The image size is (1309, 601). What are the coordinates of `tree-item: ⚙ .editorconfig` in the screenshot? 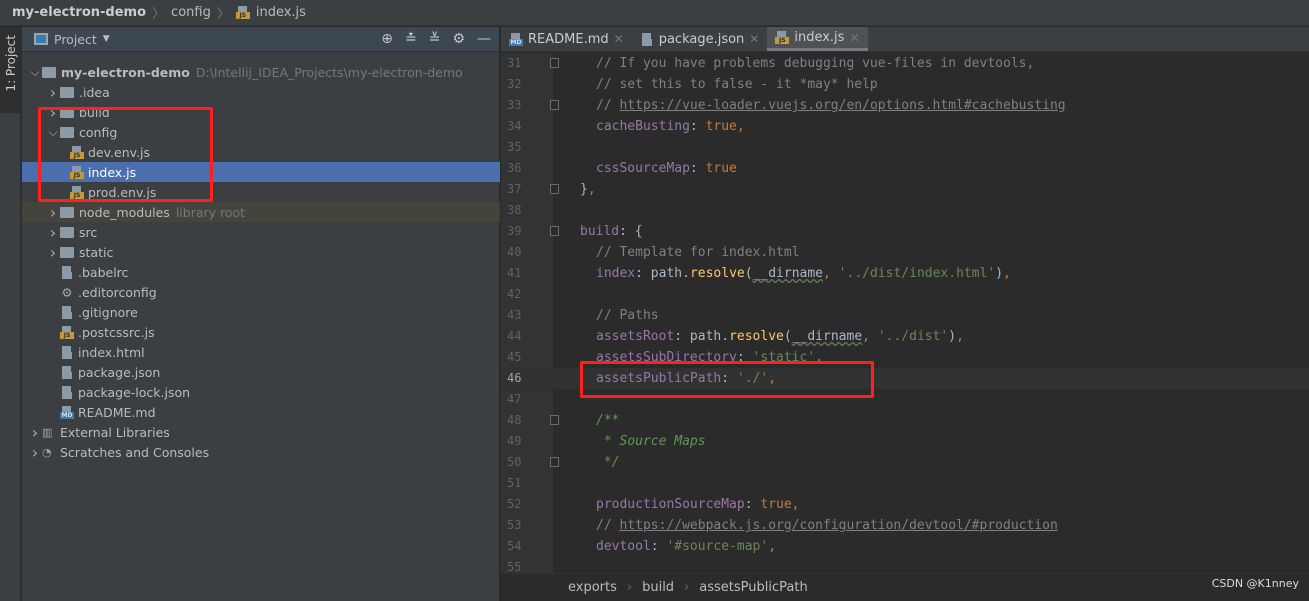 It's located at (261, 292).